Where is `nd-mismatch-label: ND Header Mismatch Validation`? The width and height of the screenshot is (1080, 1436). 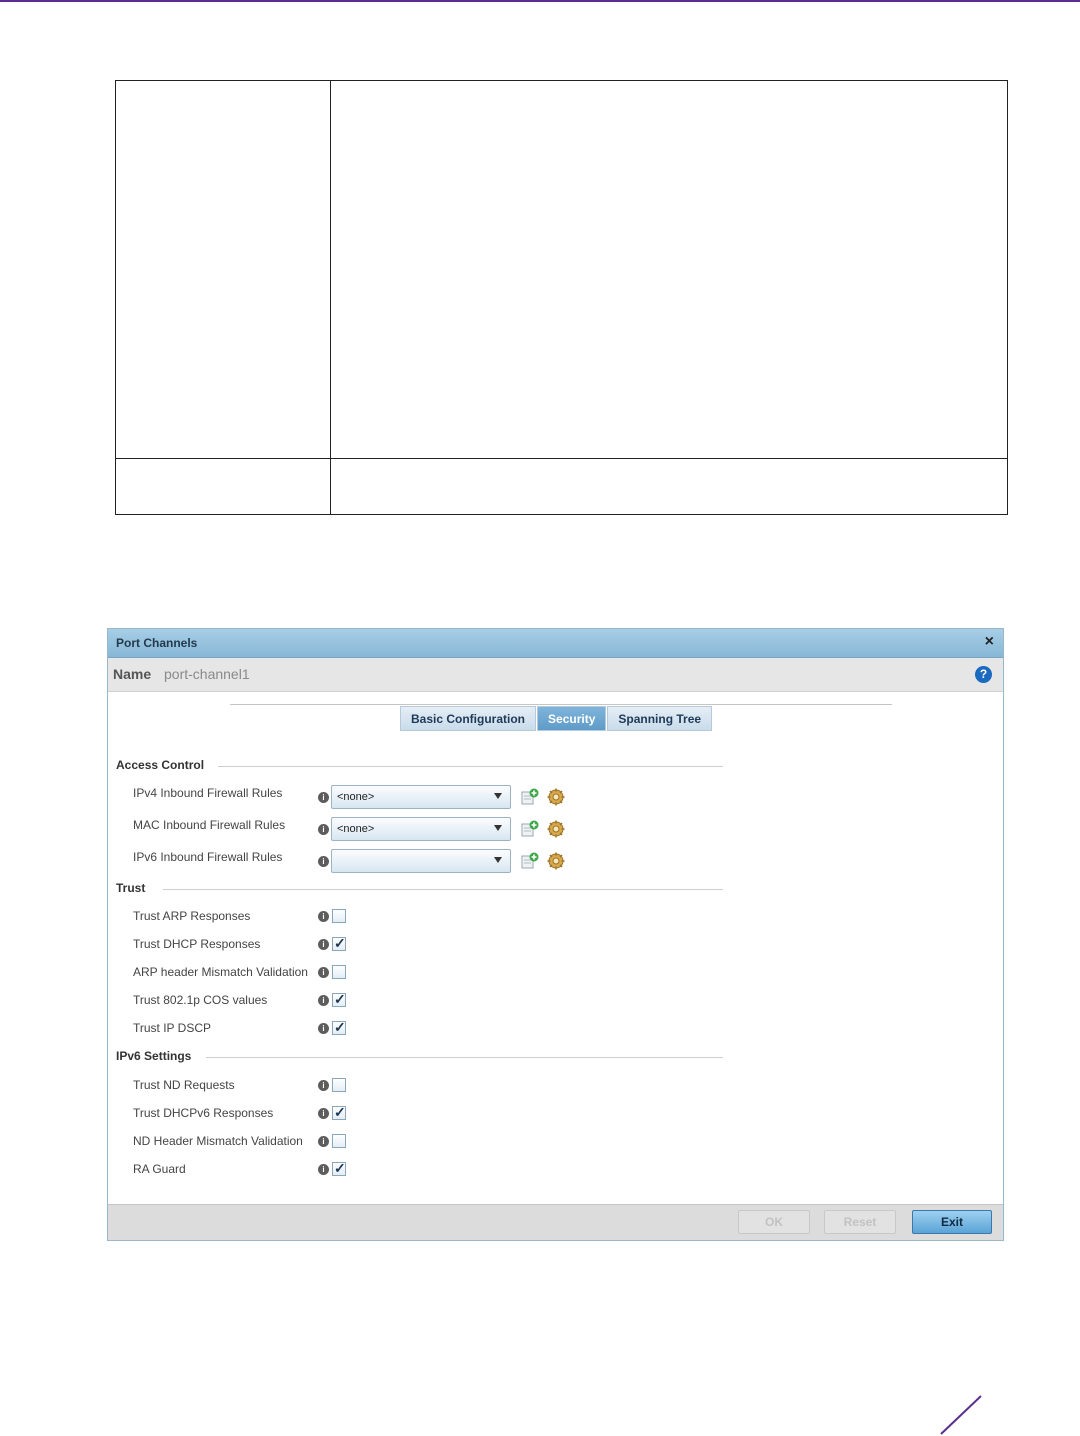
nd-mismatch-label: ND Header Mismatch Validation is located at coordinates (218, 1141).